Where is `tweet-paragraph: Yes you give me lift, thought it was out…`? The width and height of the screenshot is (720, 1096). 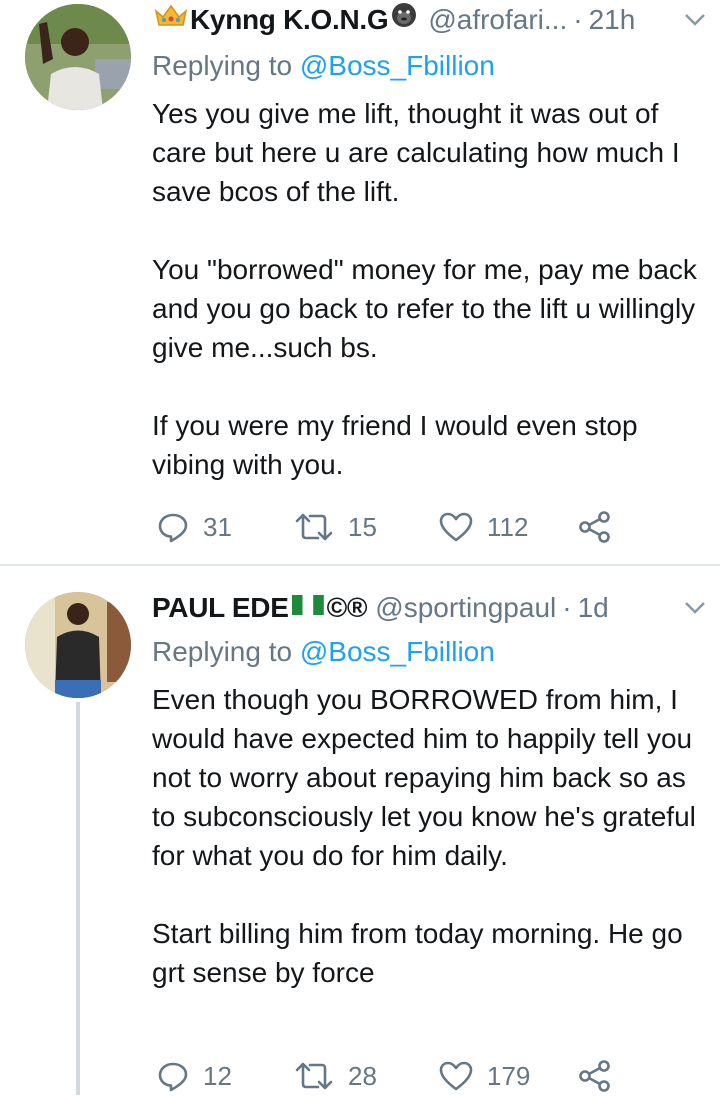 tweet-paragraph: Yes you give me lift, thought it was out… is located at coordinates (416, 152).